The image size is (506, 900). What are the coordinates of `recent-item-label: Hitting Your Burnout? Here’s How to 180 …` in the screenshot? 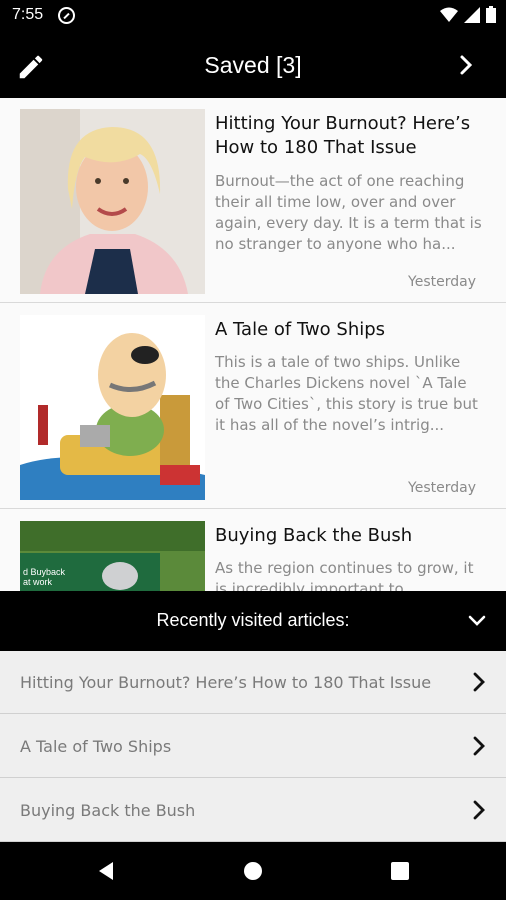 It's located at (226, 682).